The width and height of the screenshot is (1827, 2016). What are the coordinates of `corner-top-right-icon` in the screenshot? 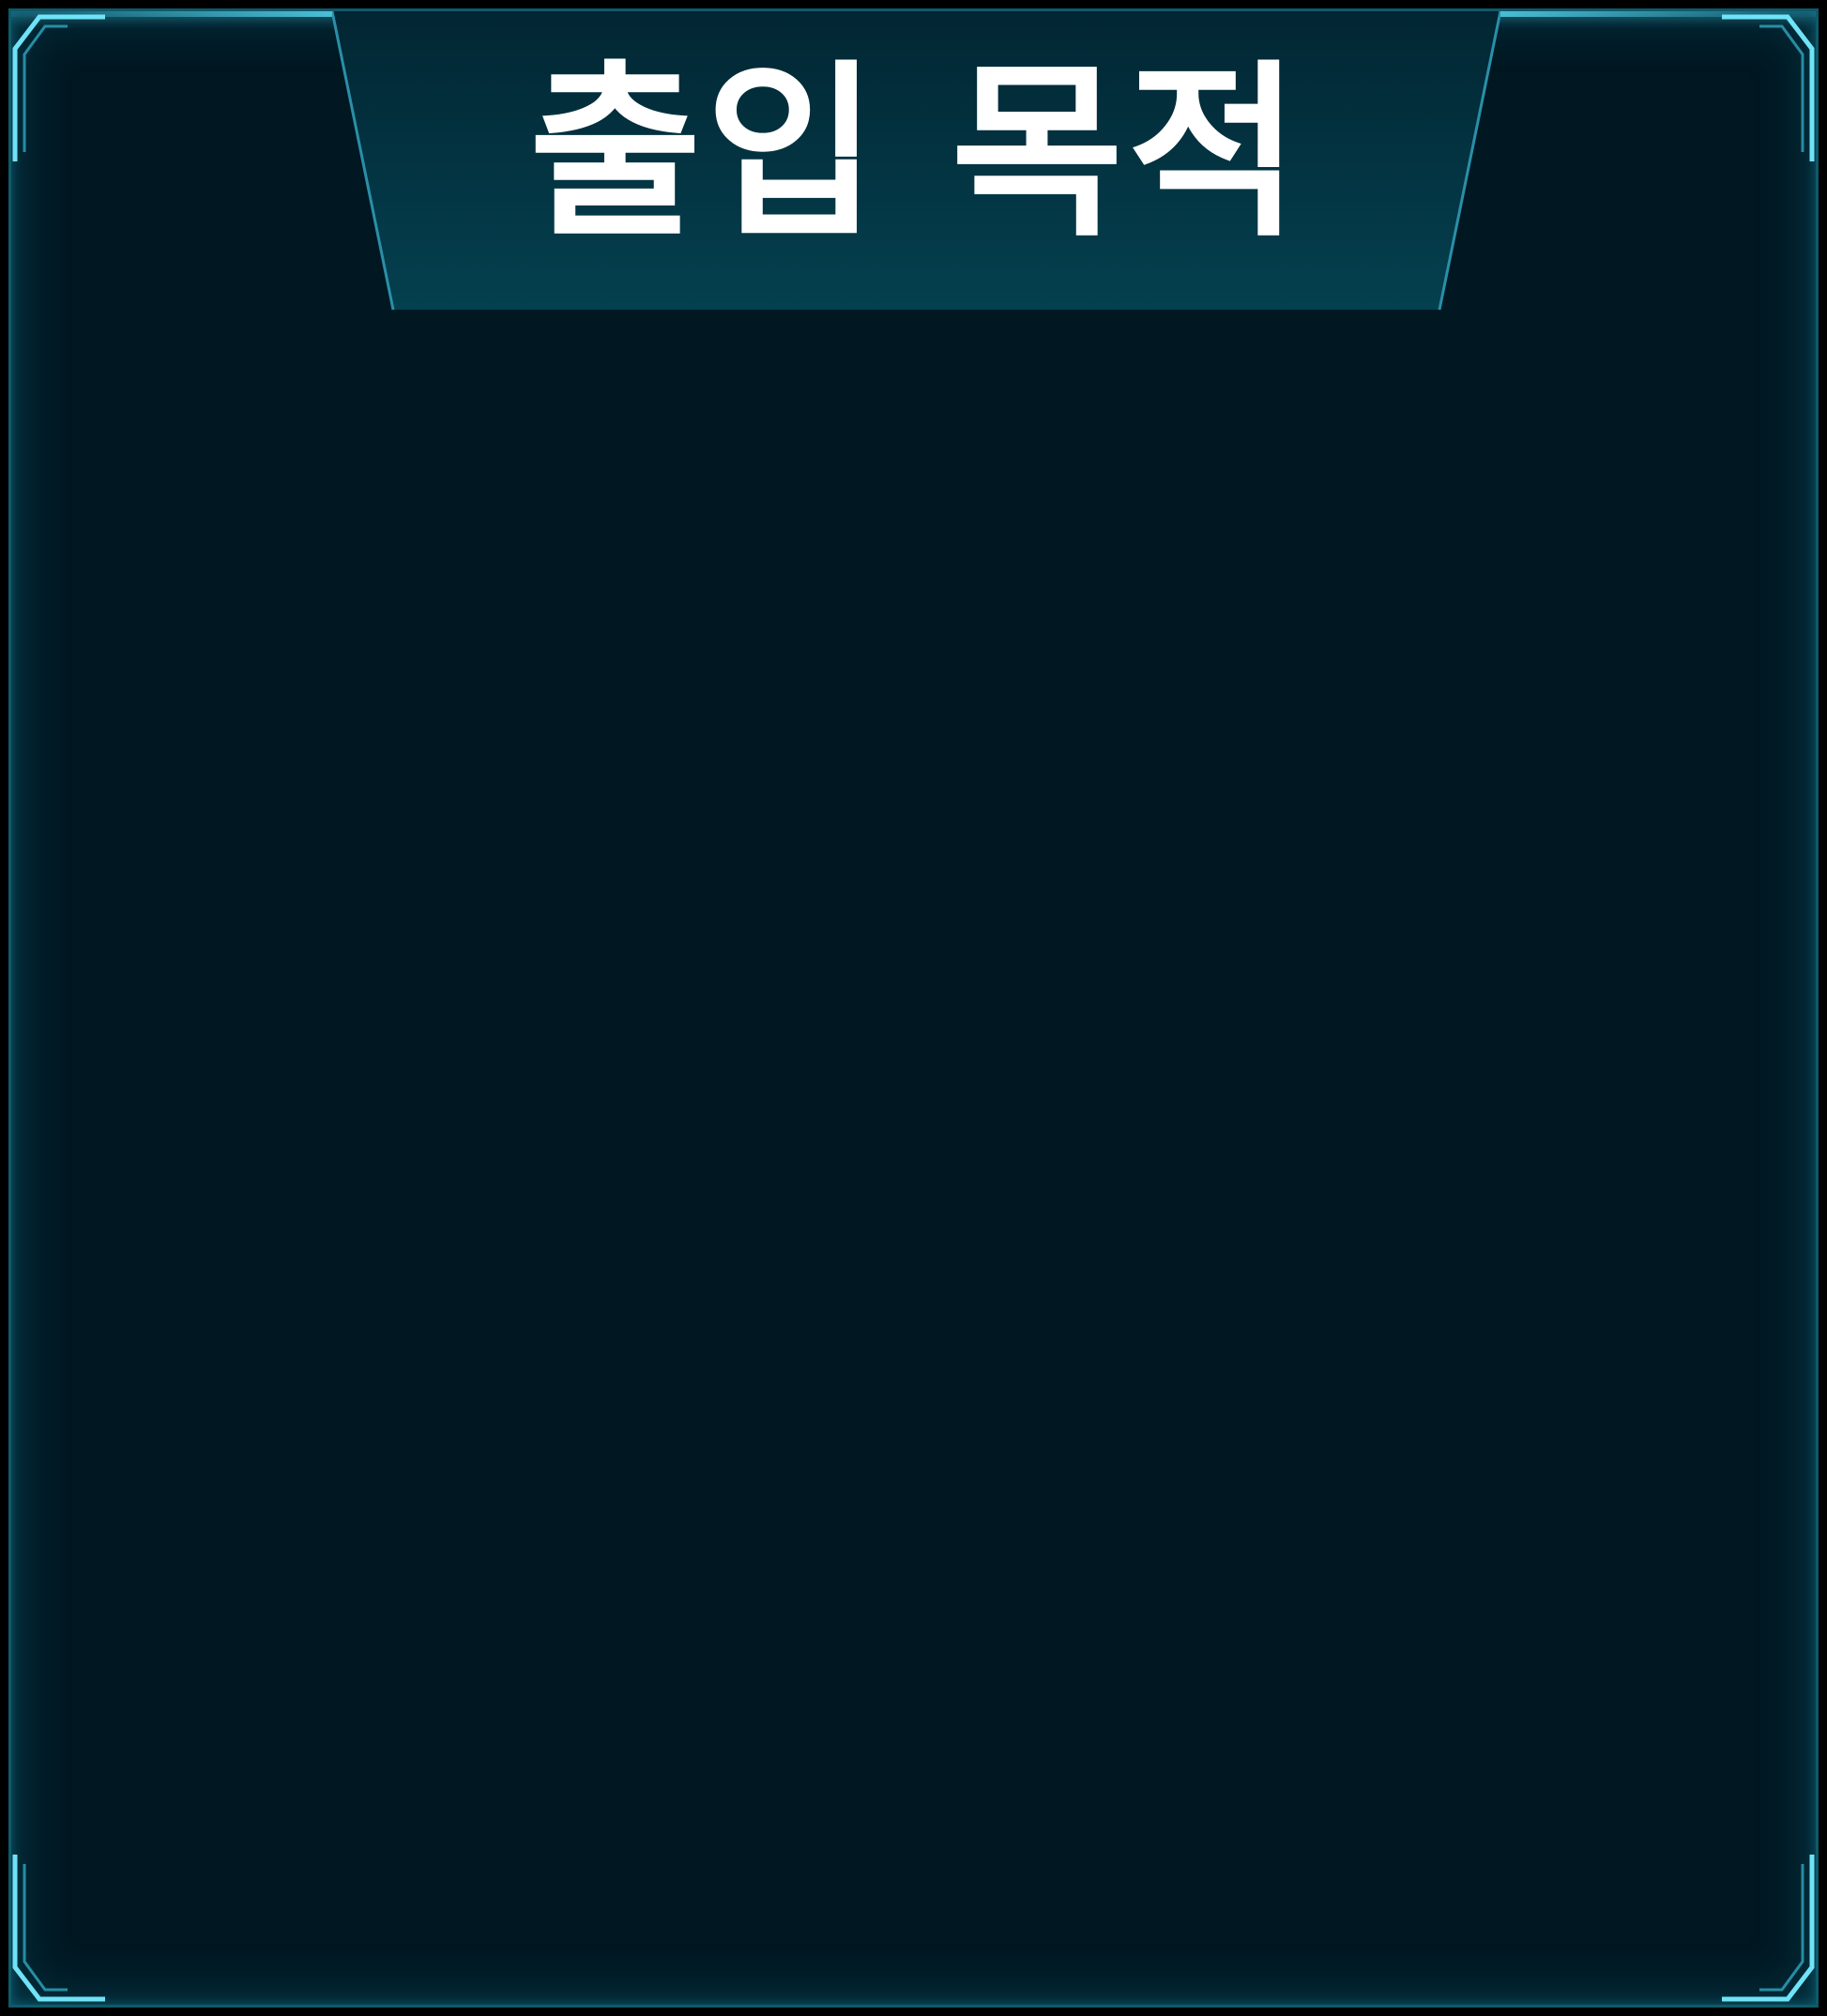 It's located at (1759, 86).